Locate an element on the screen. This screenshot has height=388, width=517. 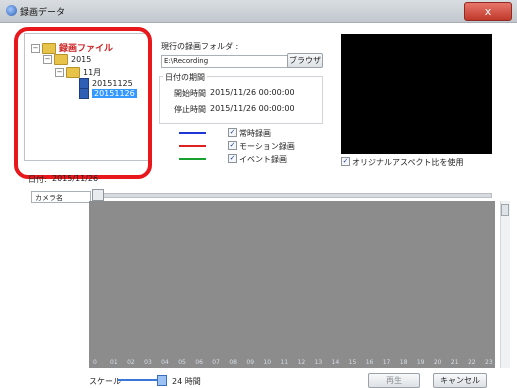
legend-label: 常時録画 is located at coordinates (255, 133).